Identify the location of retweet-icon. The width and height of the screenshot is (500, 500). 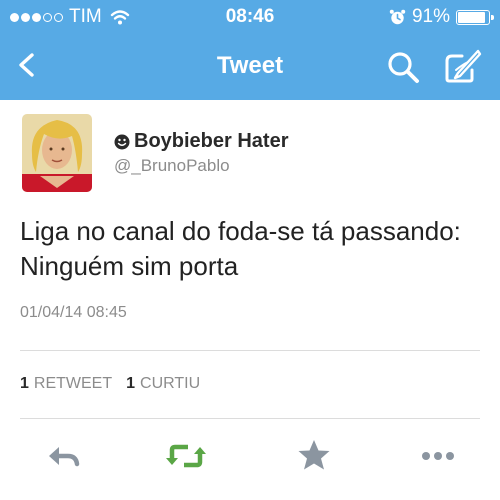
(186, 456).